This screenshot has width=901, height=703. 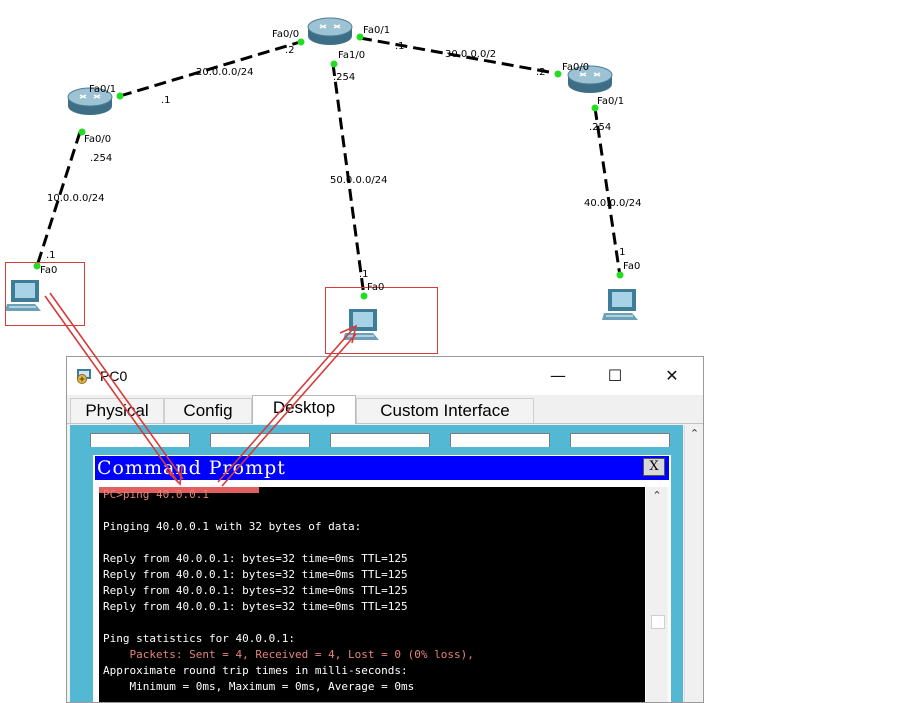 I want to click on minimize-button: —, so click(x=558, y=376).